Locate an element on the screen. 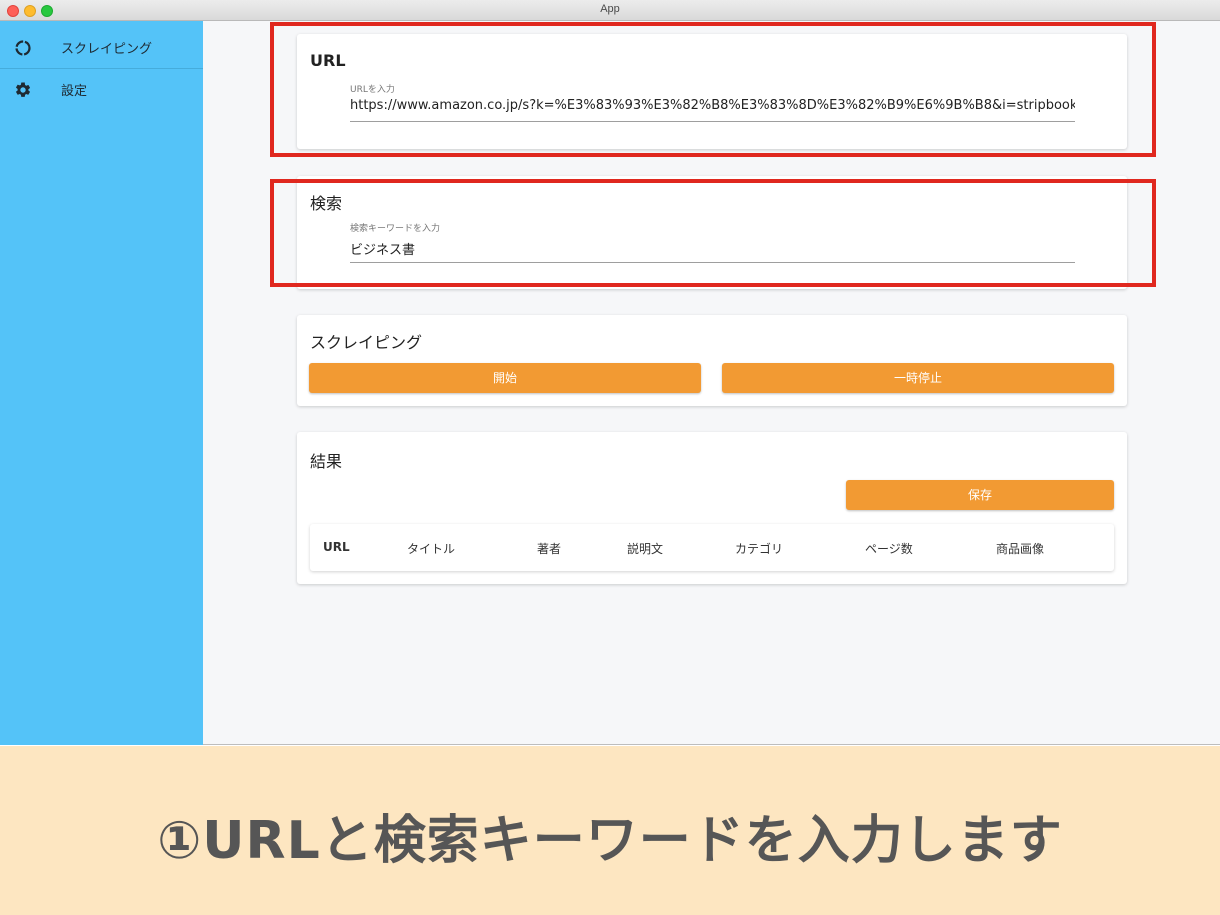  column-header-url: URL is located at coordinates (336, 547).